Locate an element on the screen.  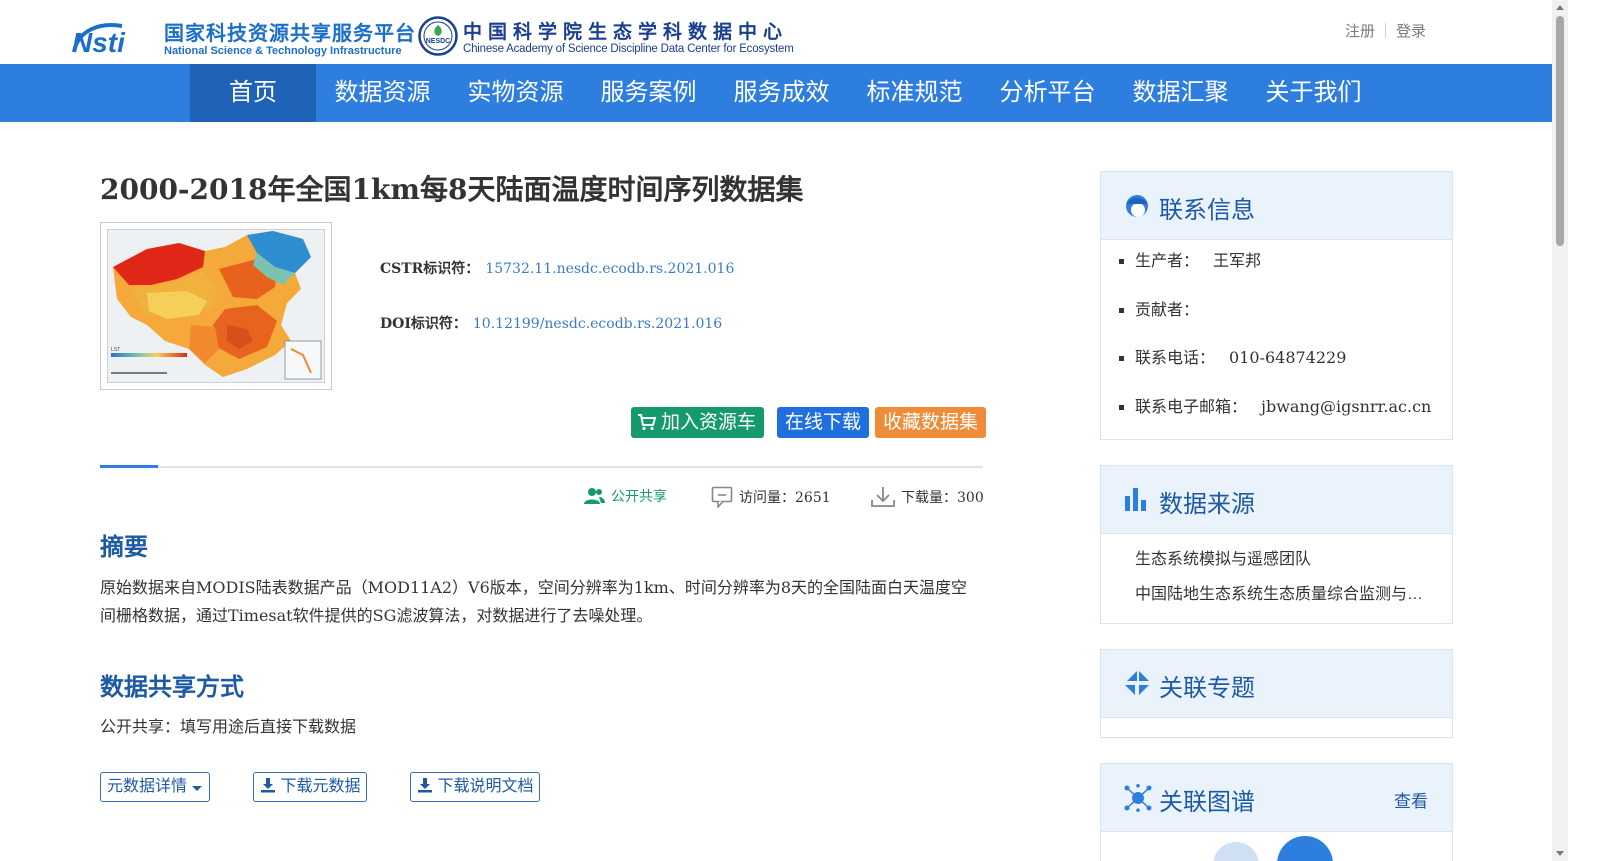
nav-item-service-outcomes: 服务成效 is located at coordinates (781, 93).